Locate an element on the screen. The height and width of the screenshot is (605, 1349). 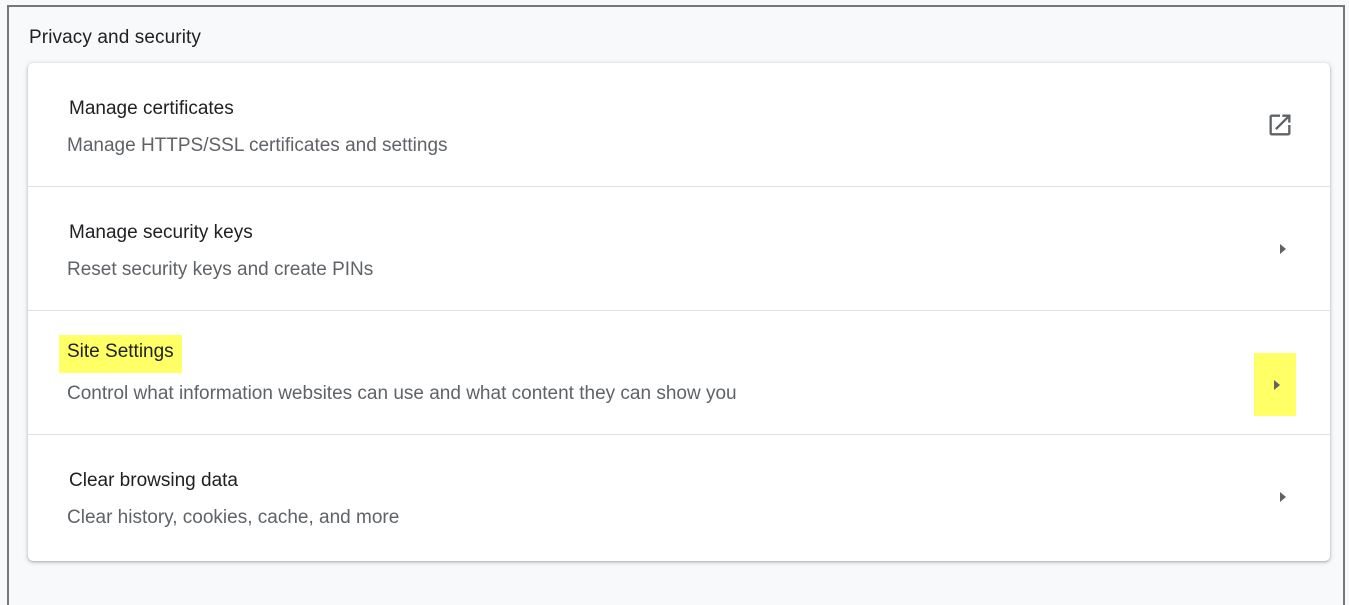
open-in-new-icon is located at coordinates (1280, 125).